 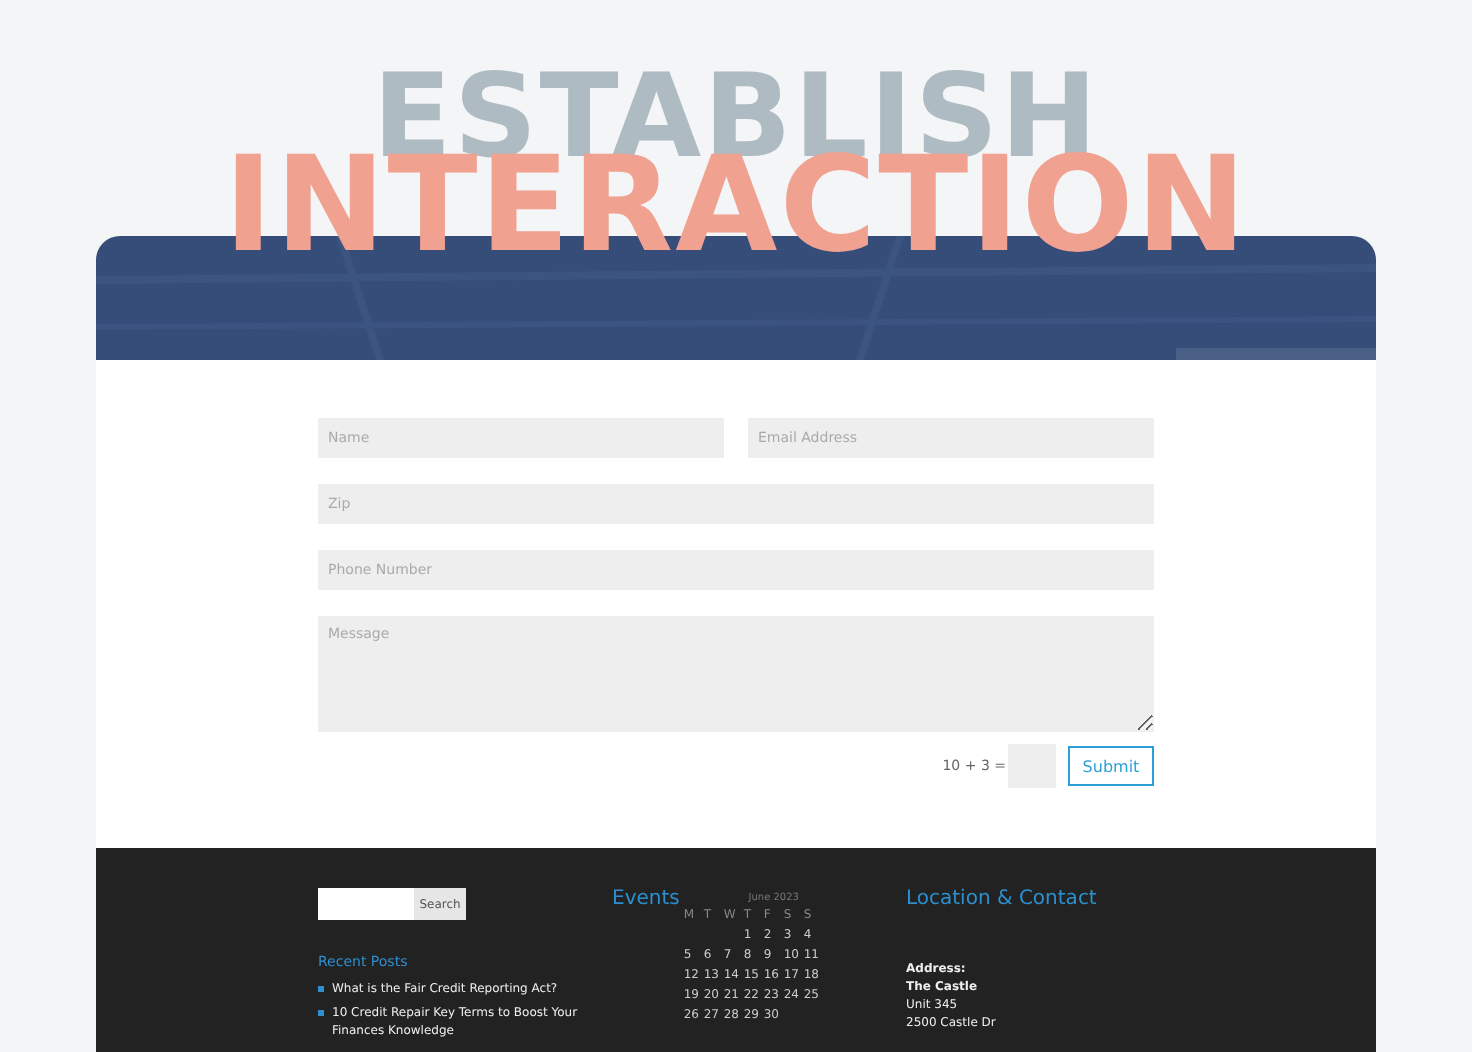 What do you see at coordinates (366, 904) in the screenshot?
I see `search-field` at bounding box center [366, 904].